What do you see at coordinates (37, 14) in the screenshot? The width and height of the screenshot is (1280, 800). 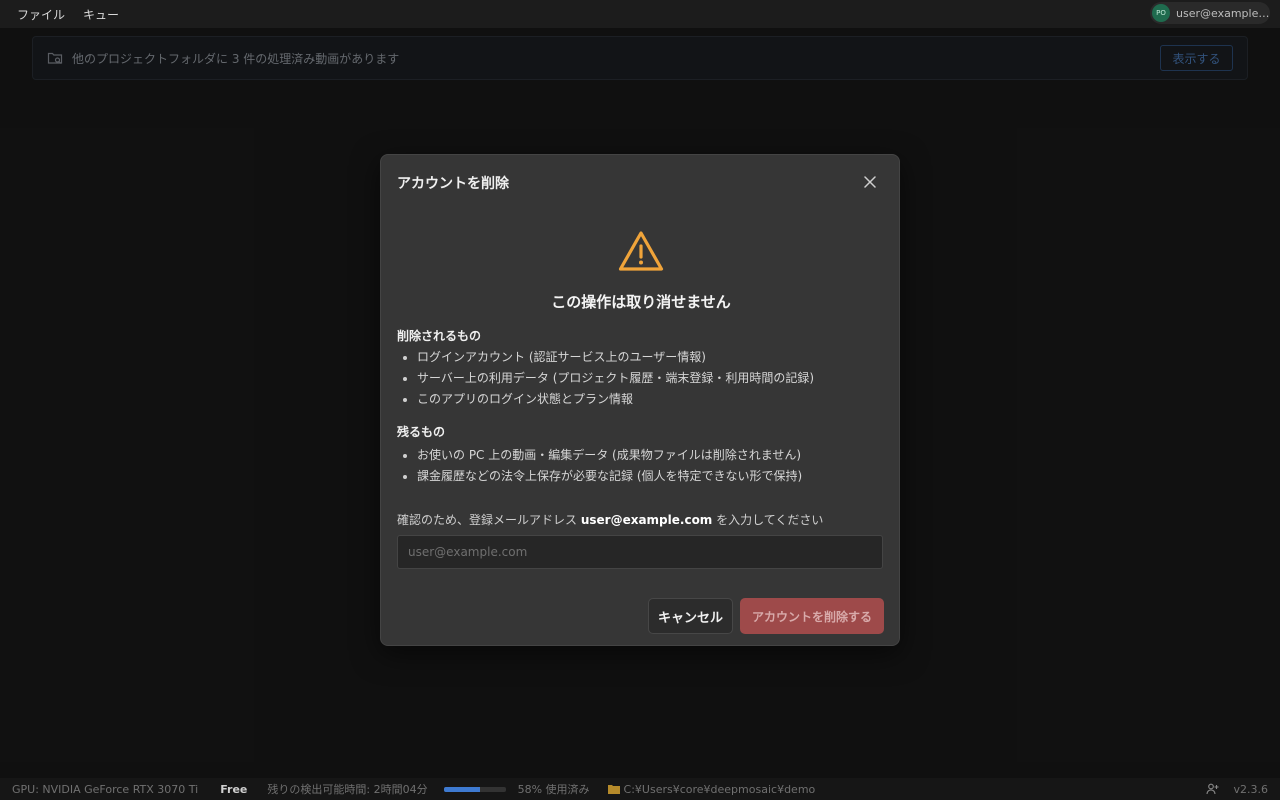 I see `menu-file: ファイル` at bounding box center [37, 14].